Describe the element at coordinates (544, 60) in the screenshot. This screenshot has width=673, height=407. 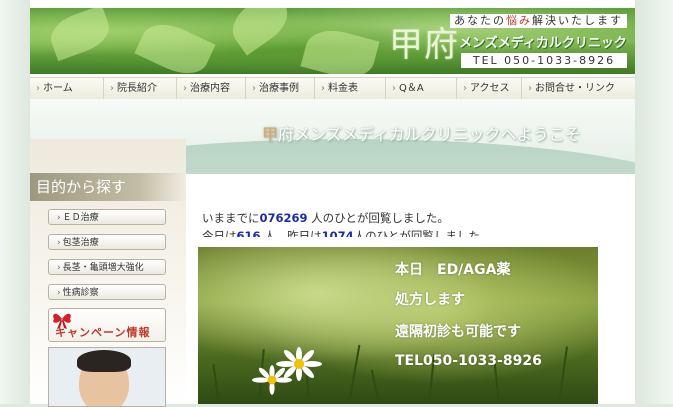
I see `header-tel: TEL 050-1033-8926` at that location.